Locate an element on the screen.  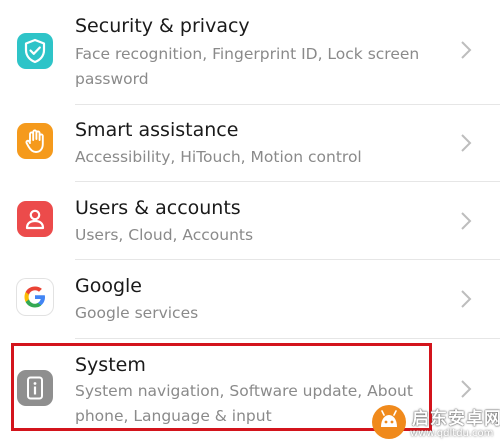
user-icon is located at coordinates (35, 219).